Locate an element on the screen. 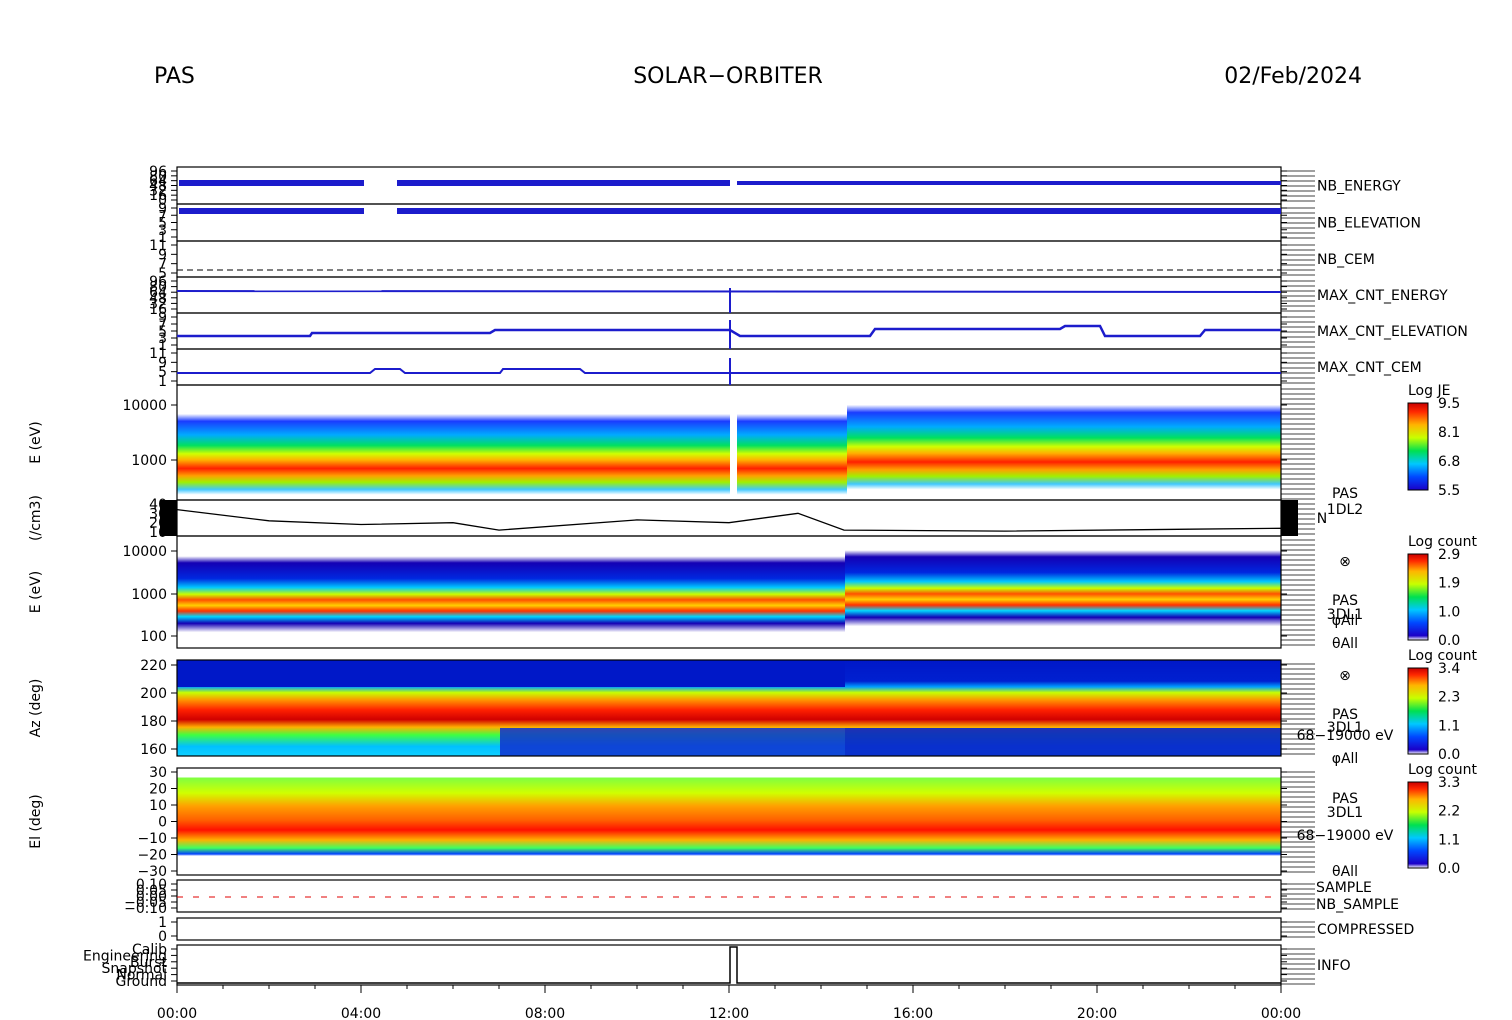  info-label: INFO is located at coordinates (1334, 966).